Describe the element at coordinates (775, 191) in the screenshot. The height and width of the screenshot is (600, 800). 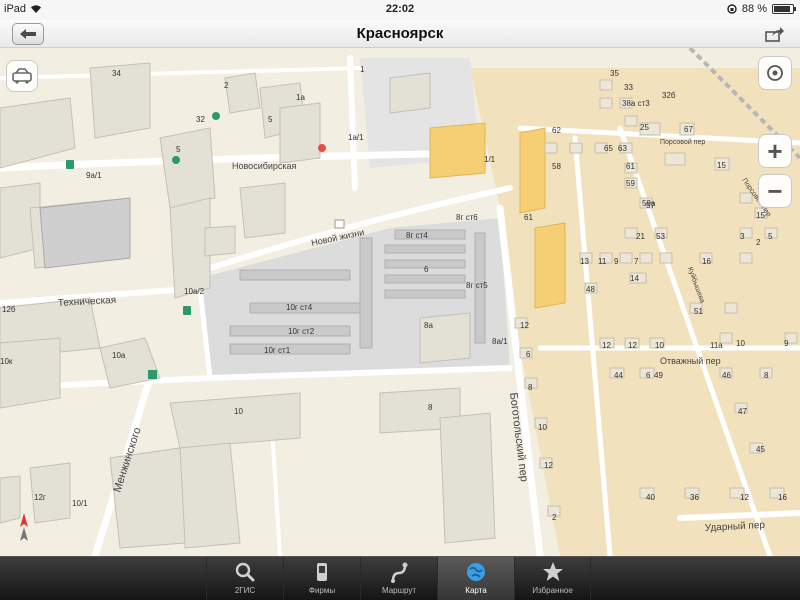
I see `zoom-out-button: −` at that location.